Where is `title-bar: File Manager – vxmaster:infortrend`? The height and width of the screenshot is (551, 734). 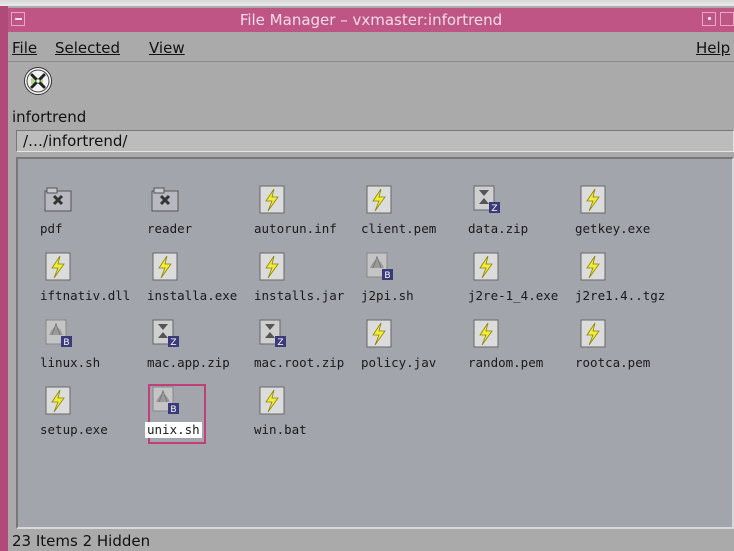 title-bar: File Manager – vxmaster:infortrend is located at coordinates (371, 20).